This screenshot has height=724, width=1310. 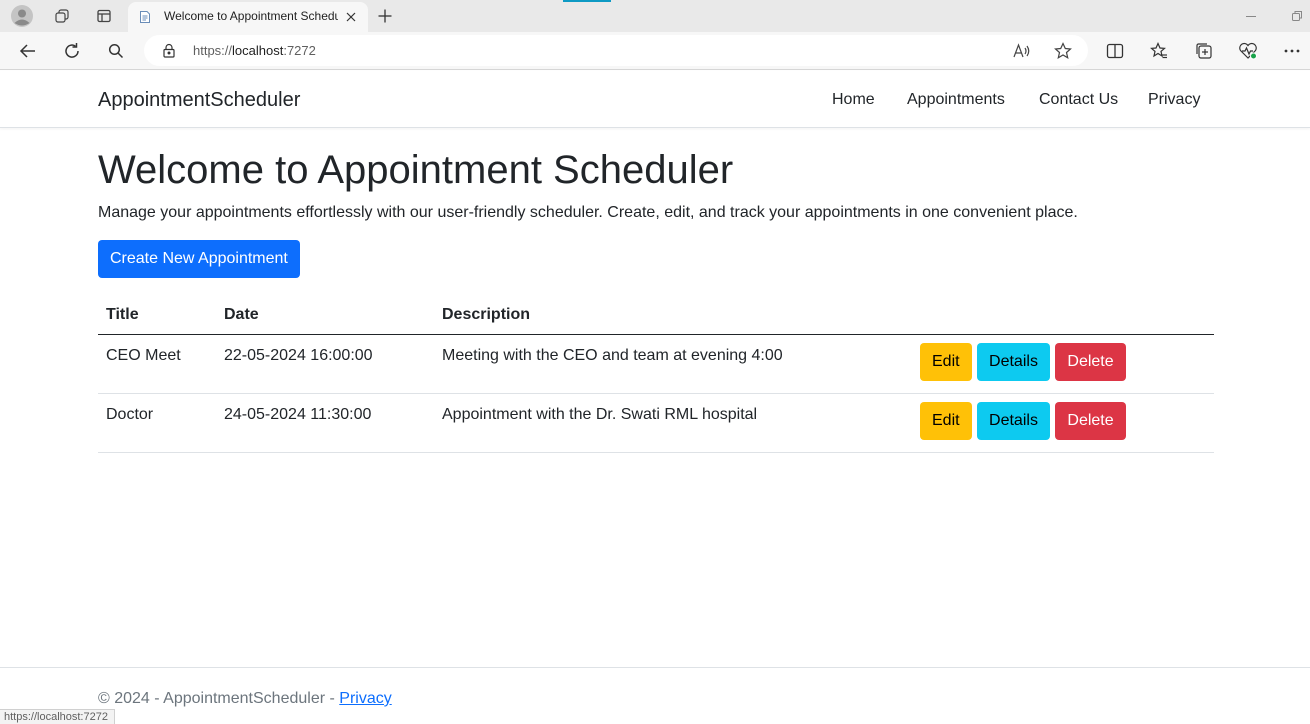 I want to click on column-header-actions, so click(x=1063, y=316).